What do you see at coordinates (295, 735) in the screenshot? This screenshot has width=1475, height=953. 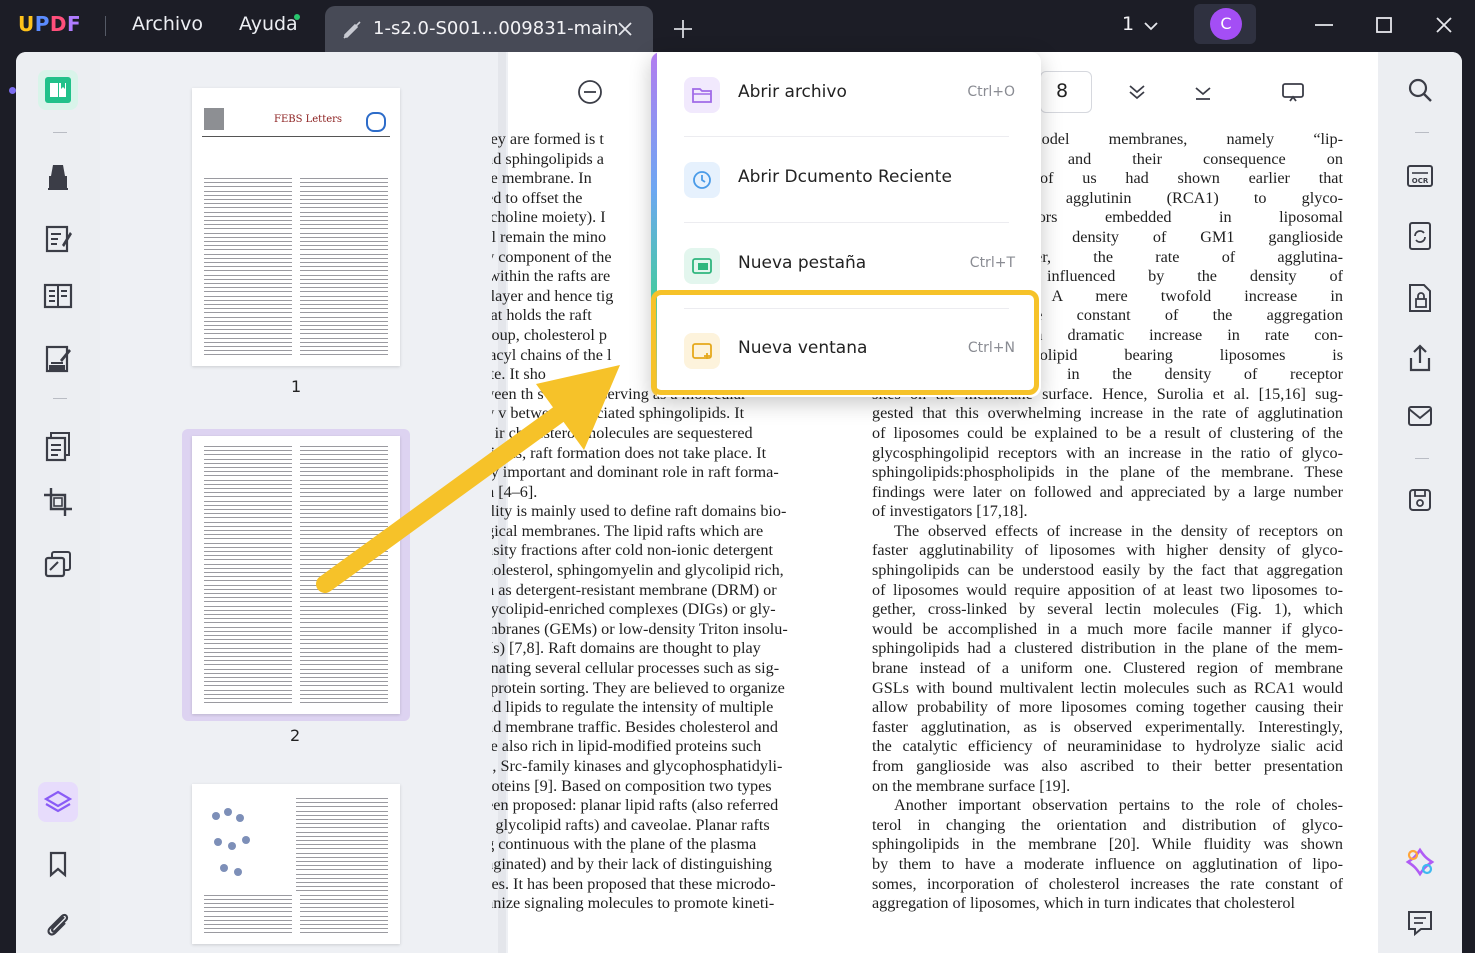 I see `thumbnail-label-2: 2` at bounding box center [295, 735].